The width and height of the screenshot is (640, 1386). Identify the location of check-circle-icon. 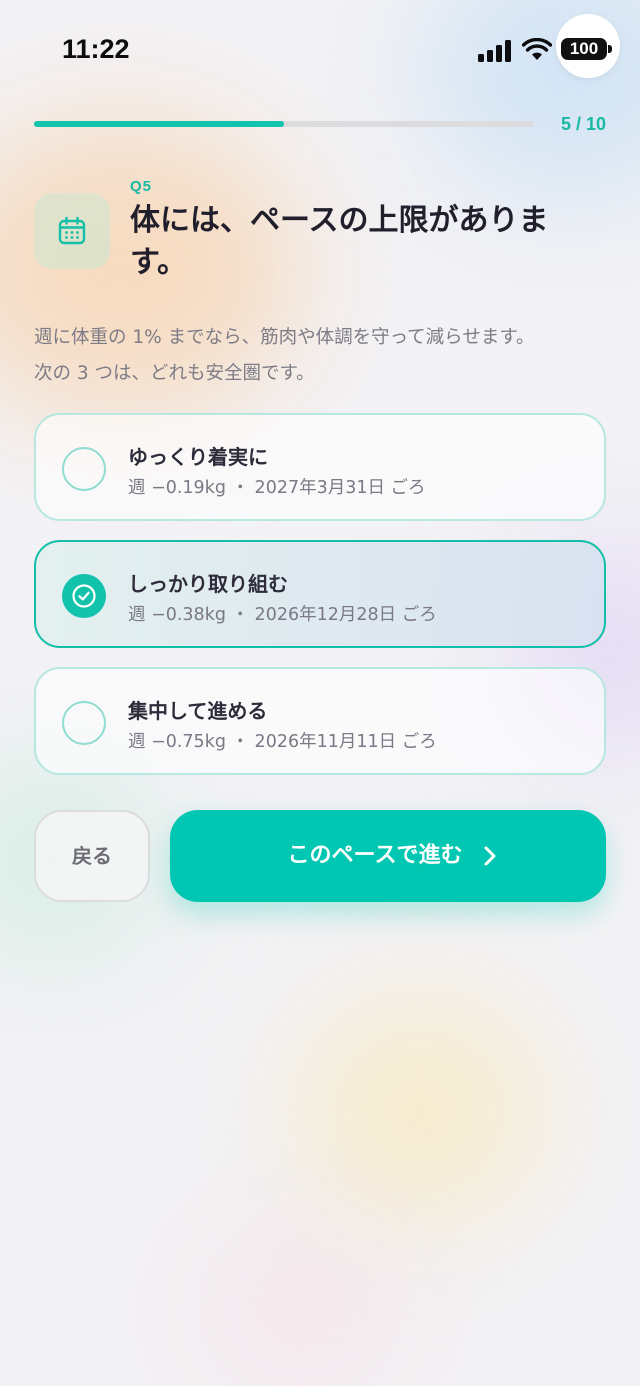
(84, 596).